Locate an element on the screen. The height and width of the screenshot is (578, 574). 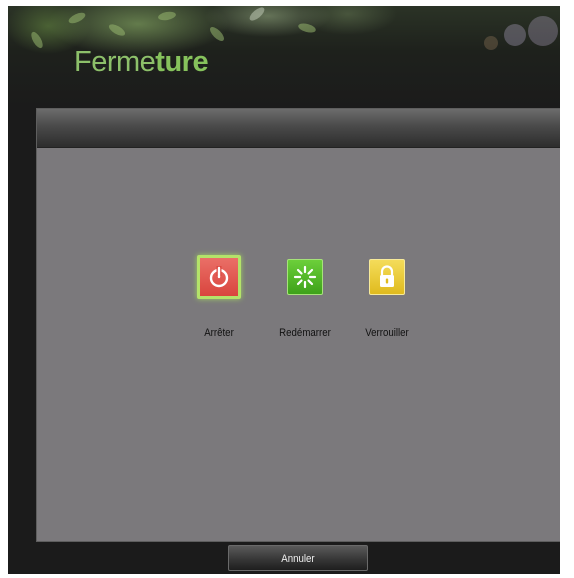
restart-tile is located at coordinates (305, 277).